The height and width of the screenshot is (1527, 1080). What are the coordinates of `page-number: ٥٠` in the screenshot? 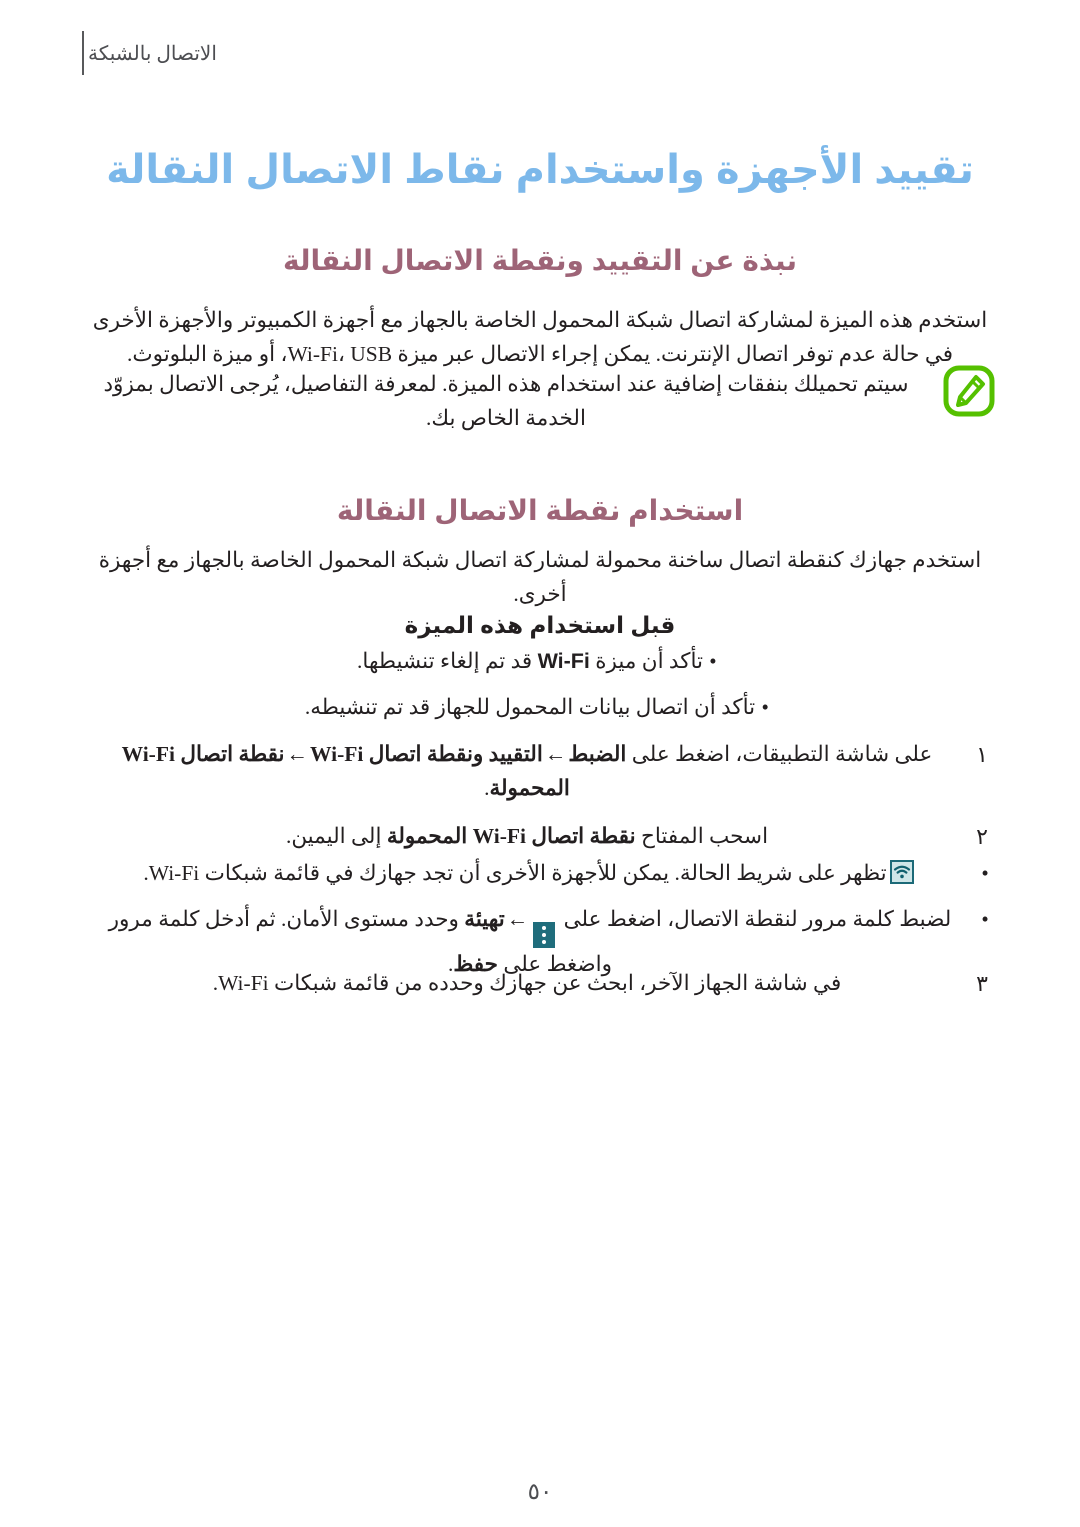 It's located at (540, 1491).